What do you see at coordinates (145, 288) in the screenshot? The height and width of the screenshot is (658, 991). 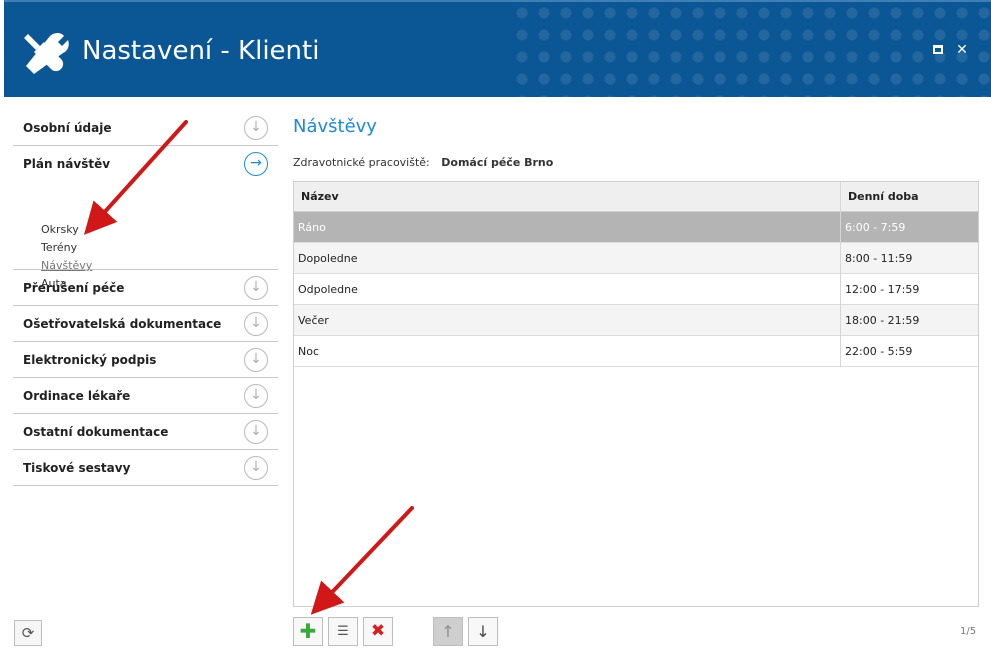 I see `section-preruseni-pece: Přerušení péče ↓` at bounding box center [145, 288].